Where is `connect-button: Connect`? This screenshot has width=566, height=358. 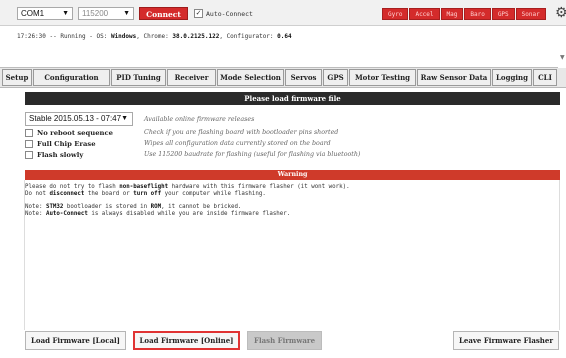 connect-button: Connect is located at coordinates (163, 13).